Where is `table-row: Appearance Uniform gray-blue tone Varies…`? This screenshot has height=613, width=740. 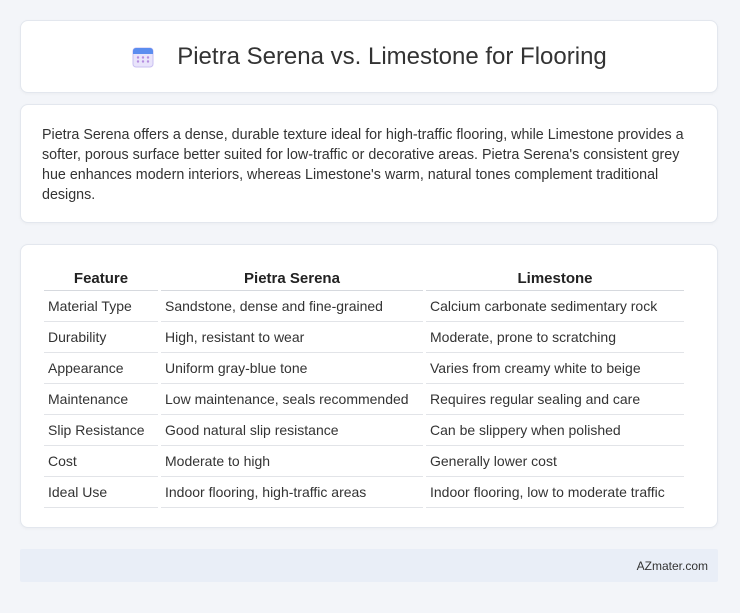 table-row: Appearance Uniform gray-blue tone Varies… is located at coordinates (364, 368).